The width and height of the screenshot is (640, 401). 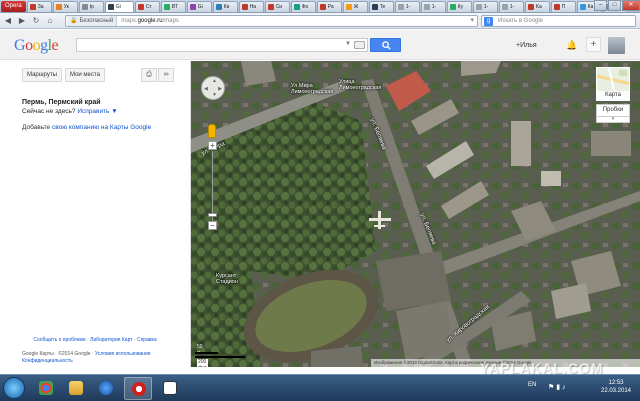 What do you see at coordinates (600, 5) in the screenshot?
I see `minimize-button: –` at bounding box center [600, 5].